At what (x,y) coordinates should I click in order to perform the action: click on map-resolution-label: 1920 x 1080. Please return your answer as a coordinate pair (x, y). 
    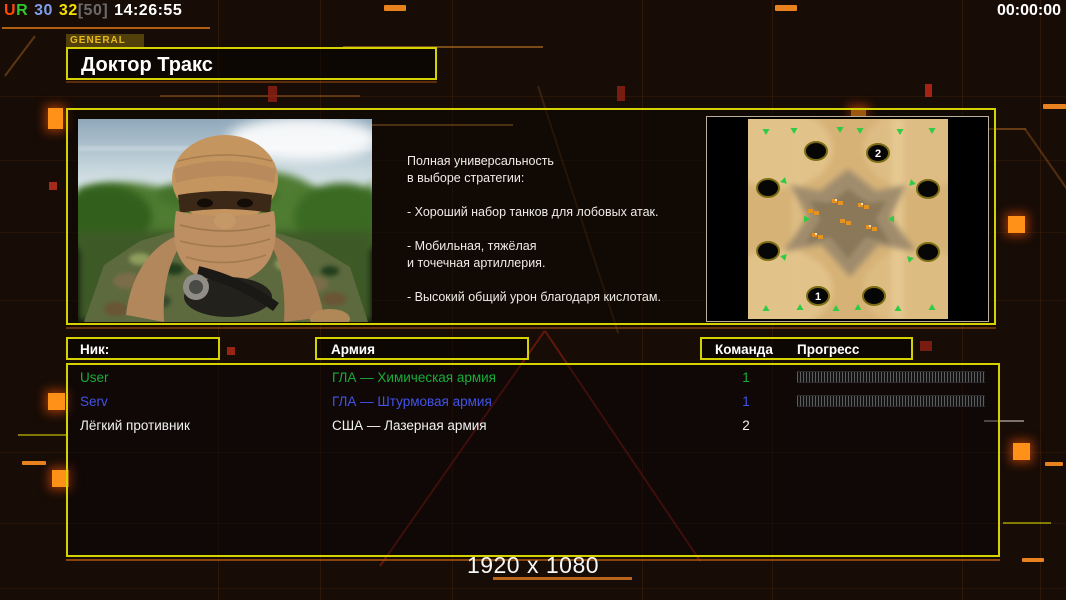
    Looking at the image, I should click on (533, 565).